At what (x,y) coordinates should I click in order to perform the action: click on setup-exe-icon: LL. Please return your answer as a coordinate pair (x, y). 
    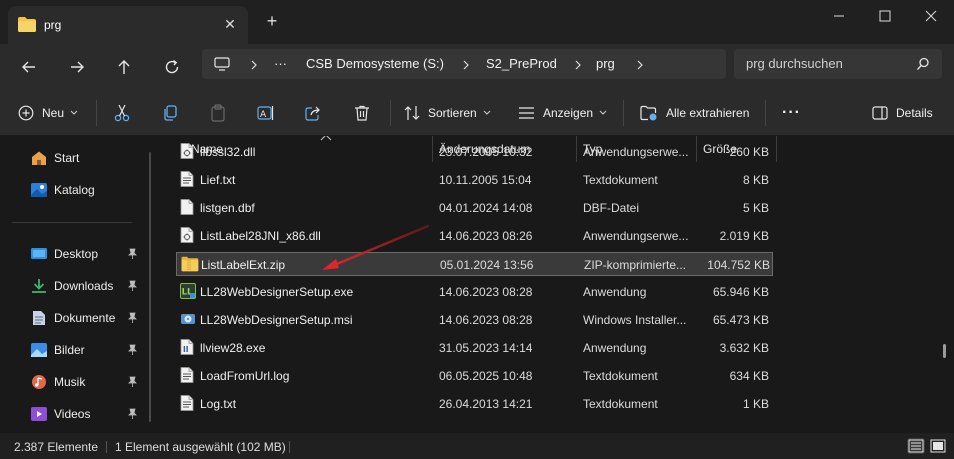
    Looking at the image, I should click on (188, 292).